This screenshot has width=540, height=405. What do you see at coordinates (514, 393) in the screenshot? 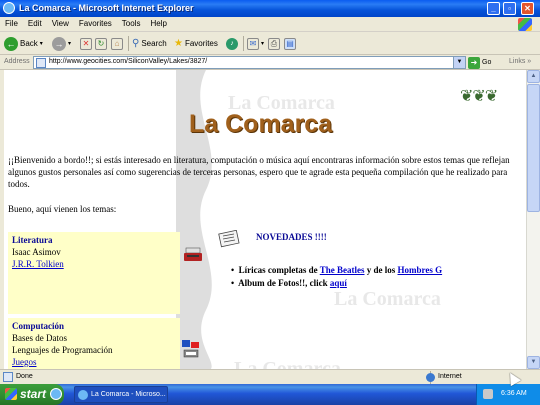
I see `clock: 6:36 AM` at bounding box center [514, 393].